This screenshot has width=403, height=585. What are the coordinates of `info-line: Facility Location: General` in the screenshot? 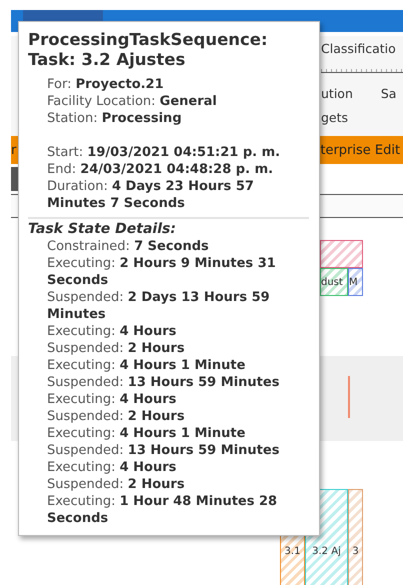 It's located at (132, 101).